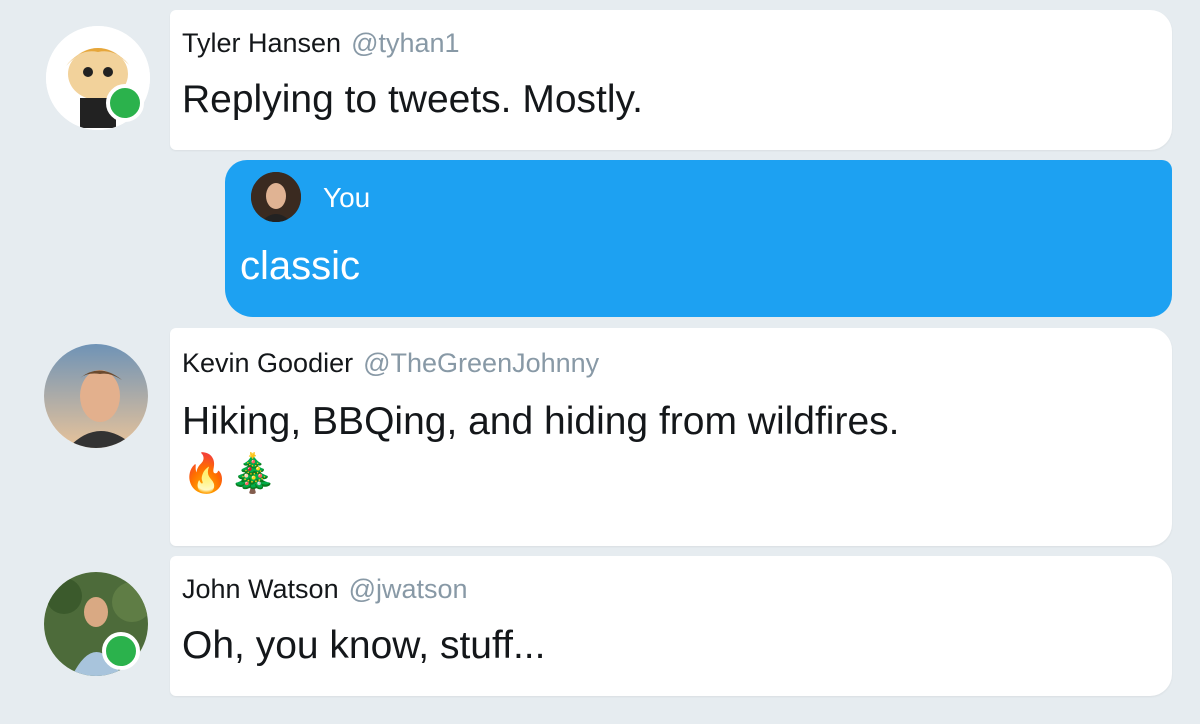 The width and height of the screenshot is (1200, 724). What do you see at coordinates (260, 589) in the screenshot?
I see `sender-name: John Watson` at bounding box center [260, 589].